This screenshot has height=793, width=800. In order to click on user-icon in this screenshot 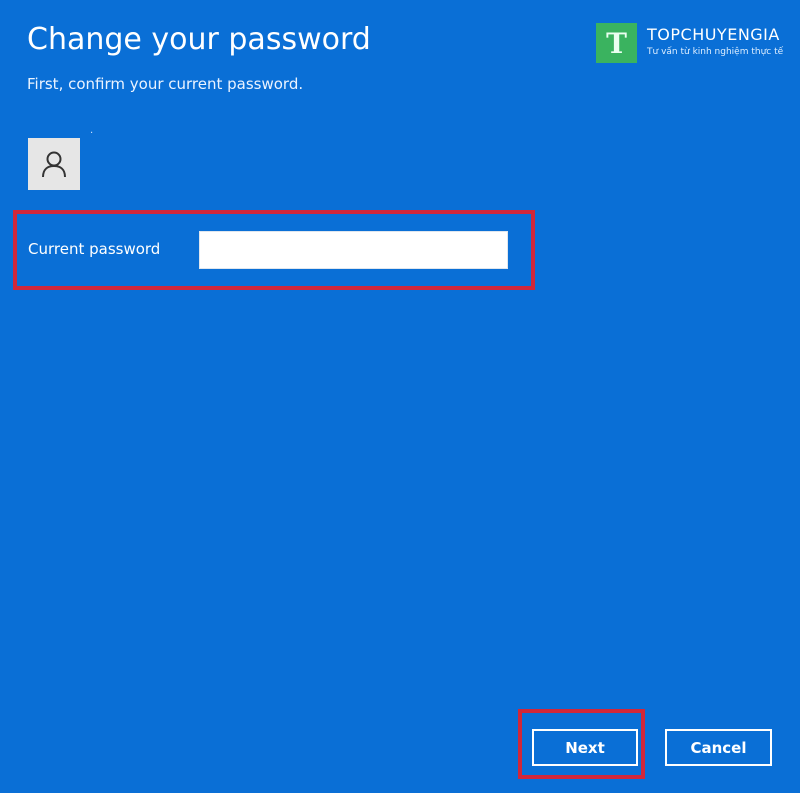, I will do `click(54, 164)`.